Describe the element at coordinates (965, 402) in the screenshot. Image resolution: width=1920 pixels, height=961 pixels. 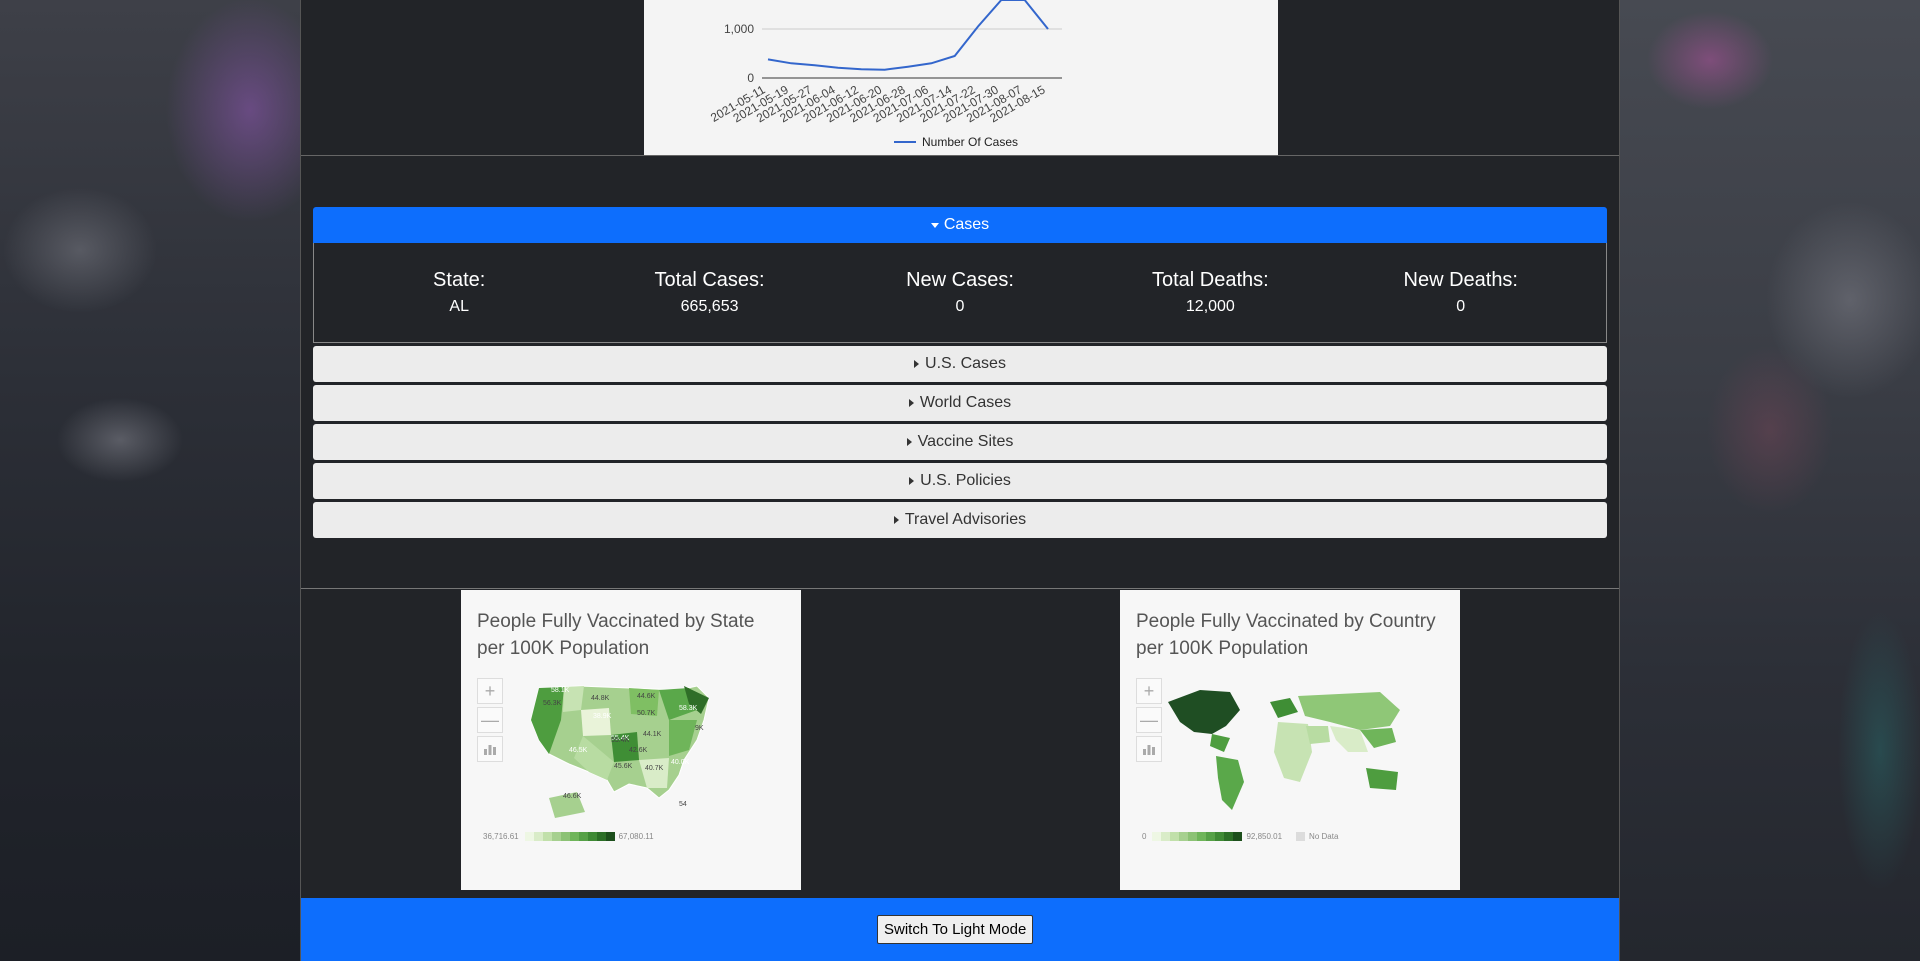
I see `accordion-item-label: World Cases` at that location.